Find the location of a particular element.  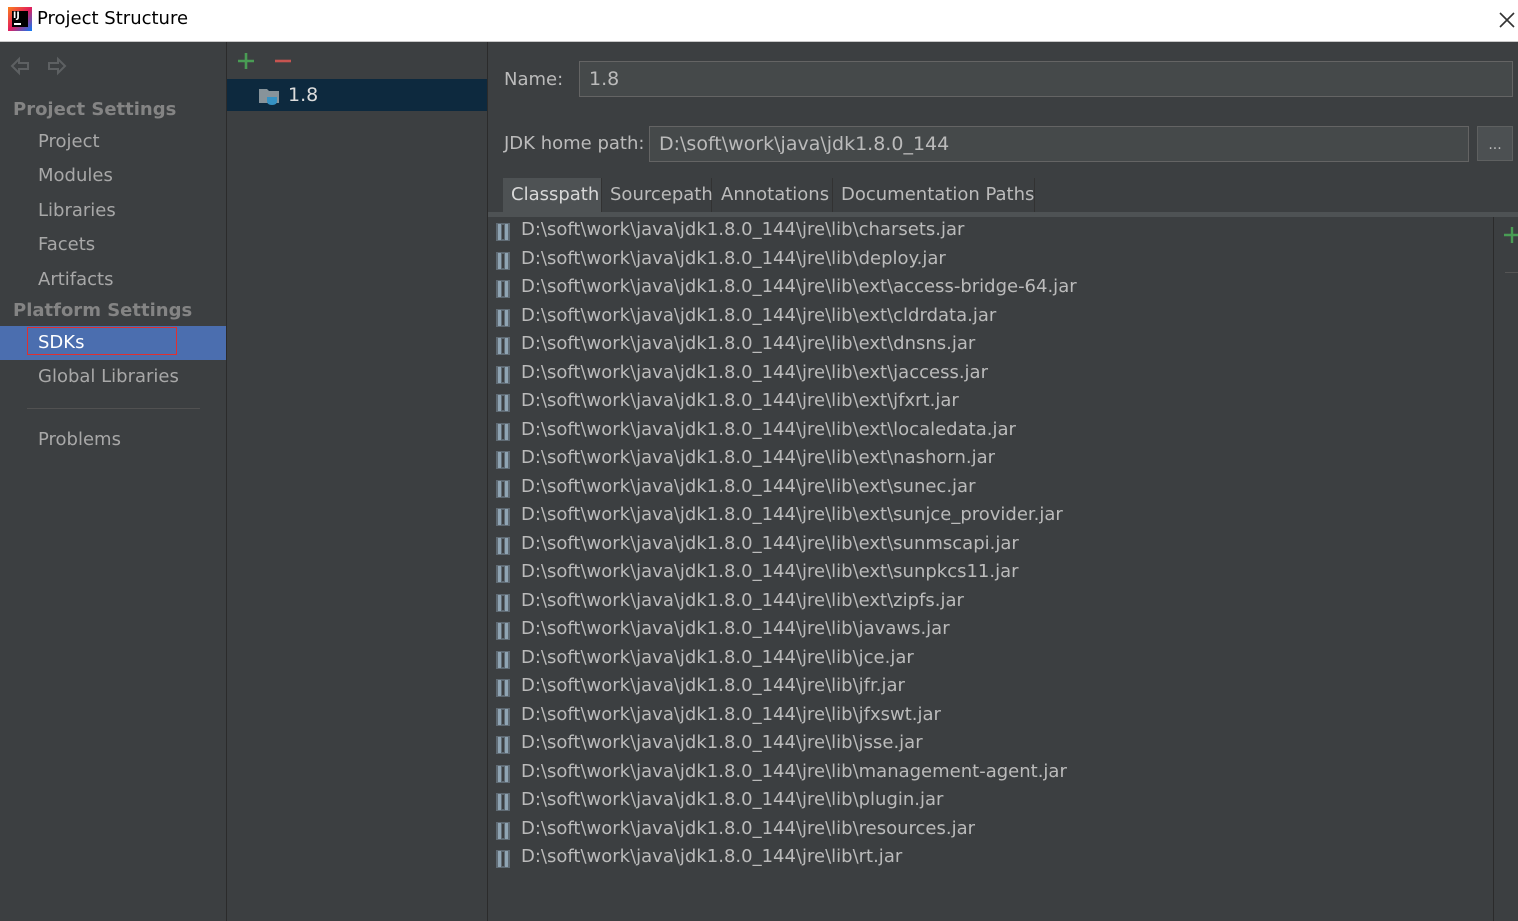

list-toolbar-separator is located at coordinates (1511, 272).